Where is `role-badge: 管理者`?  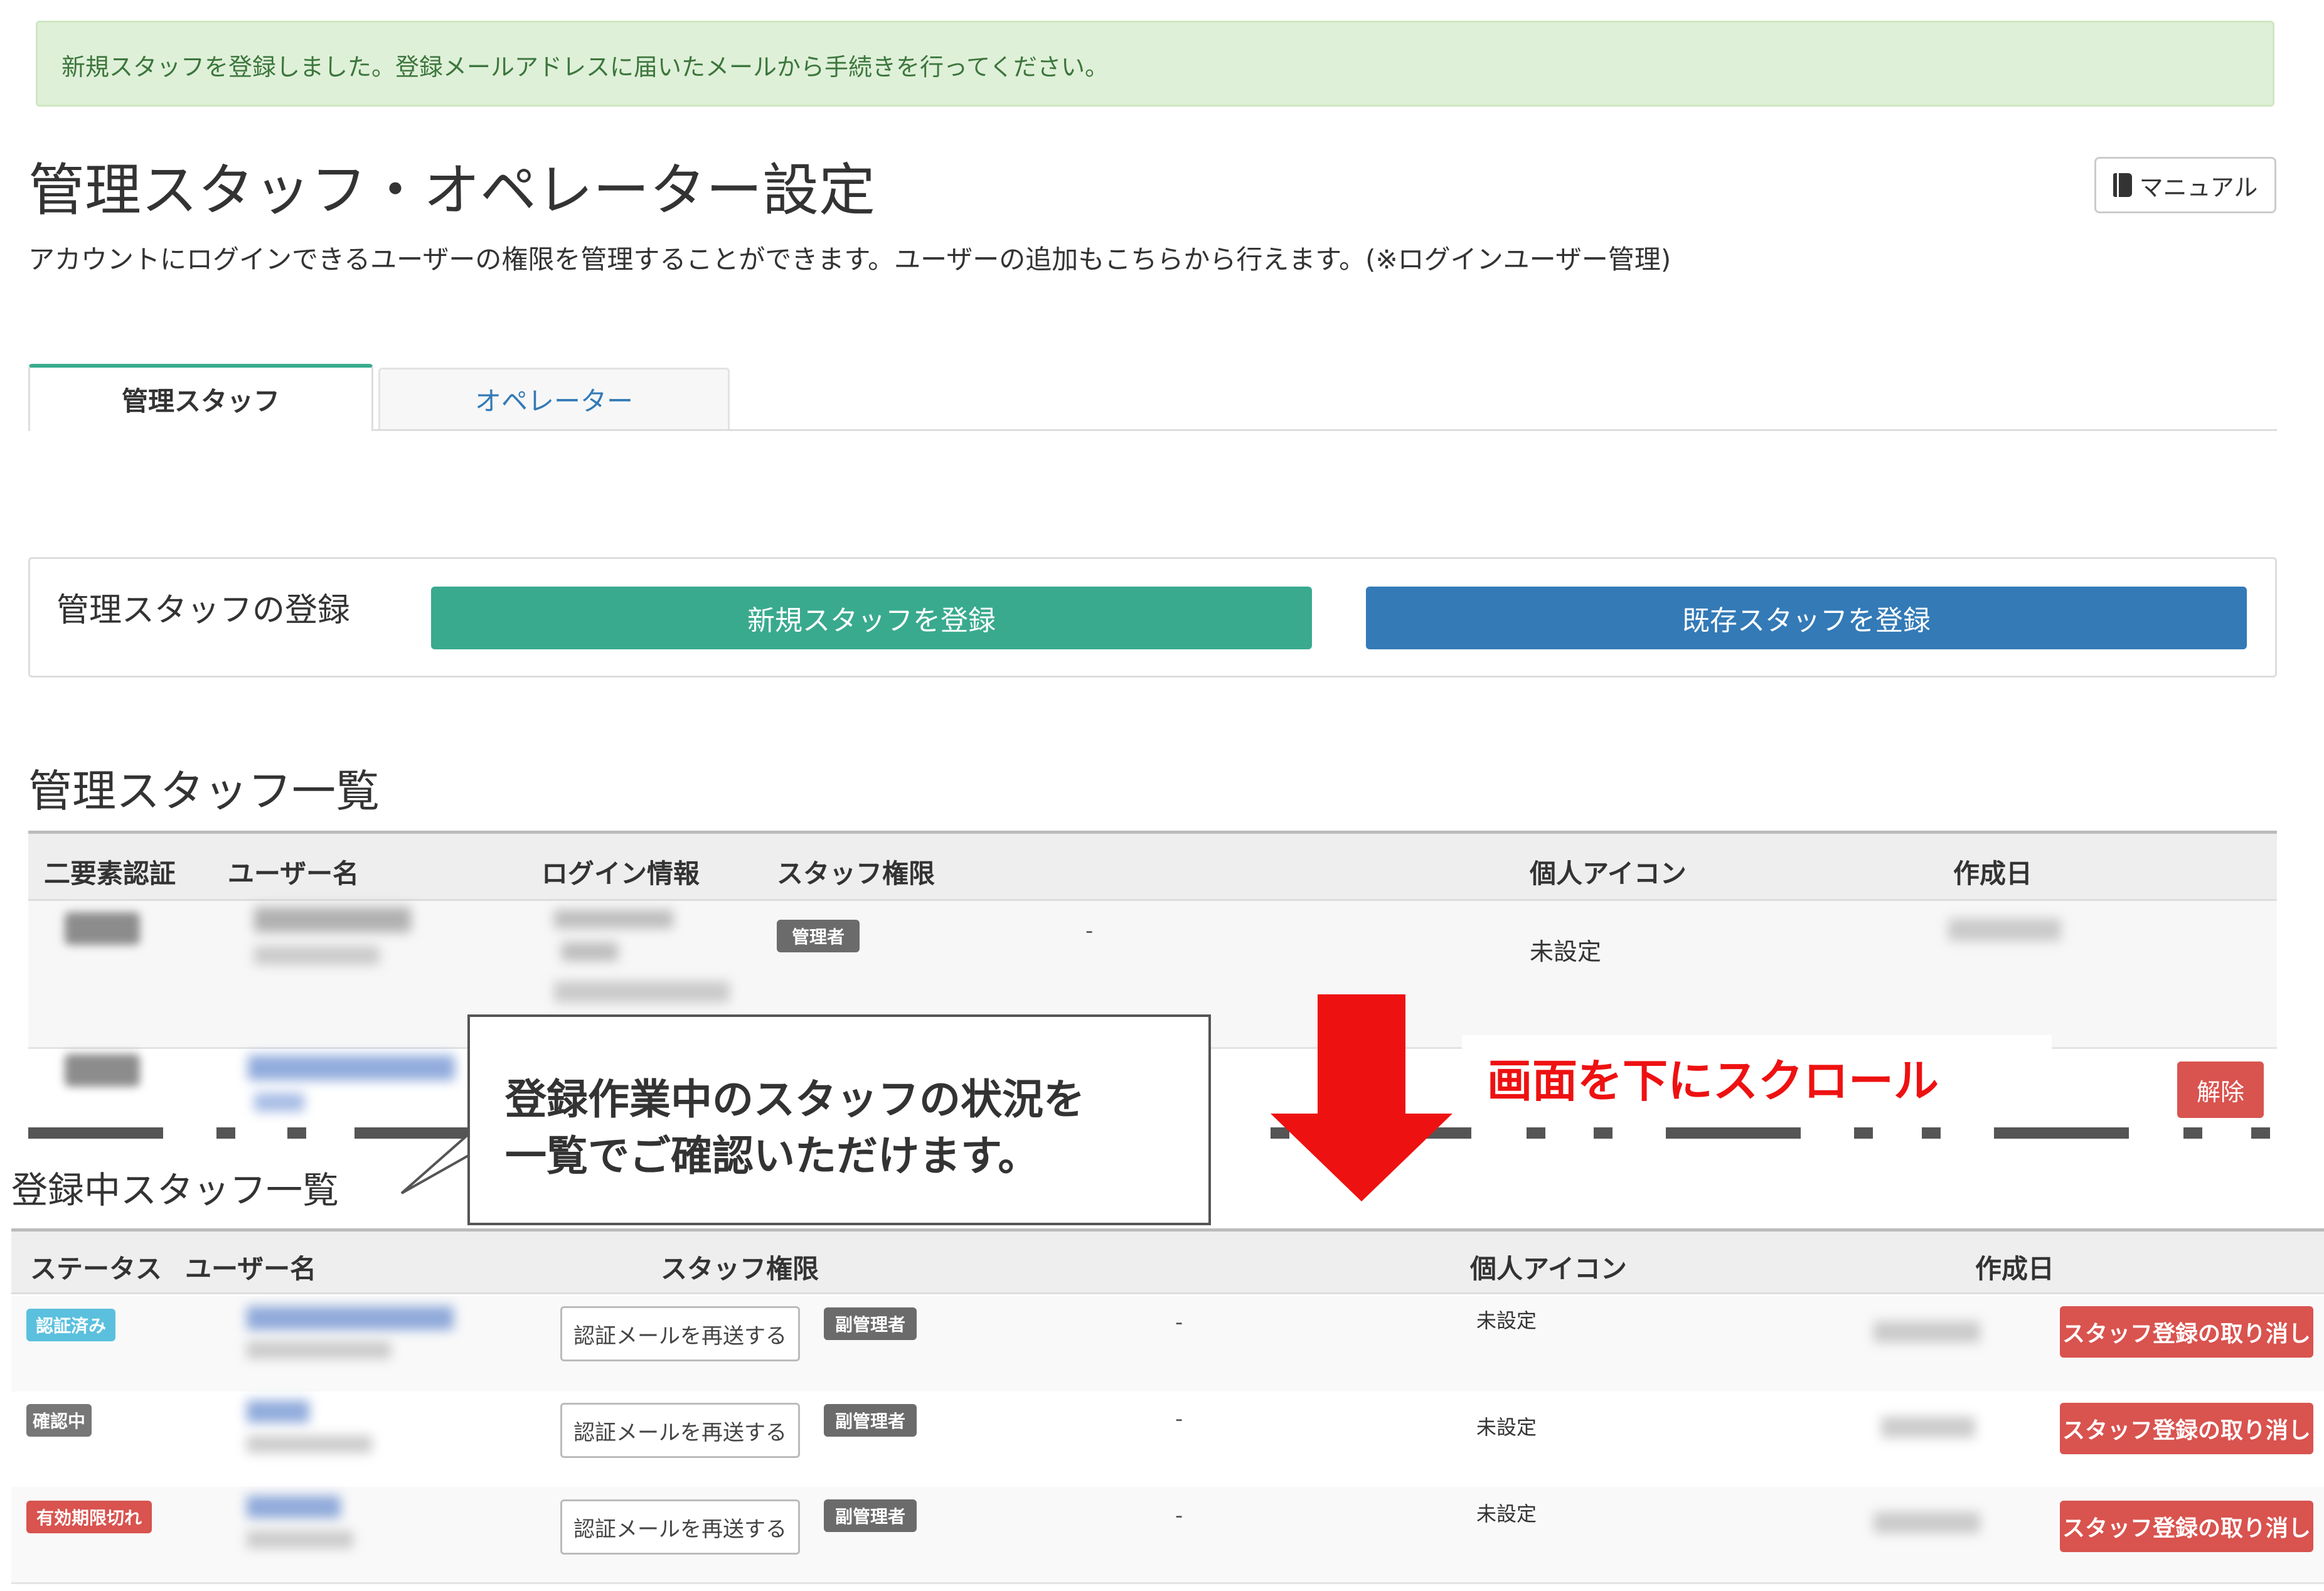
role-badge: 管理者 is located at coordinates (818, 936).